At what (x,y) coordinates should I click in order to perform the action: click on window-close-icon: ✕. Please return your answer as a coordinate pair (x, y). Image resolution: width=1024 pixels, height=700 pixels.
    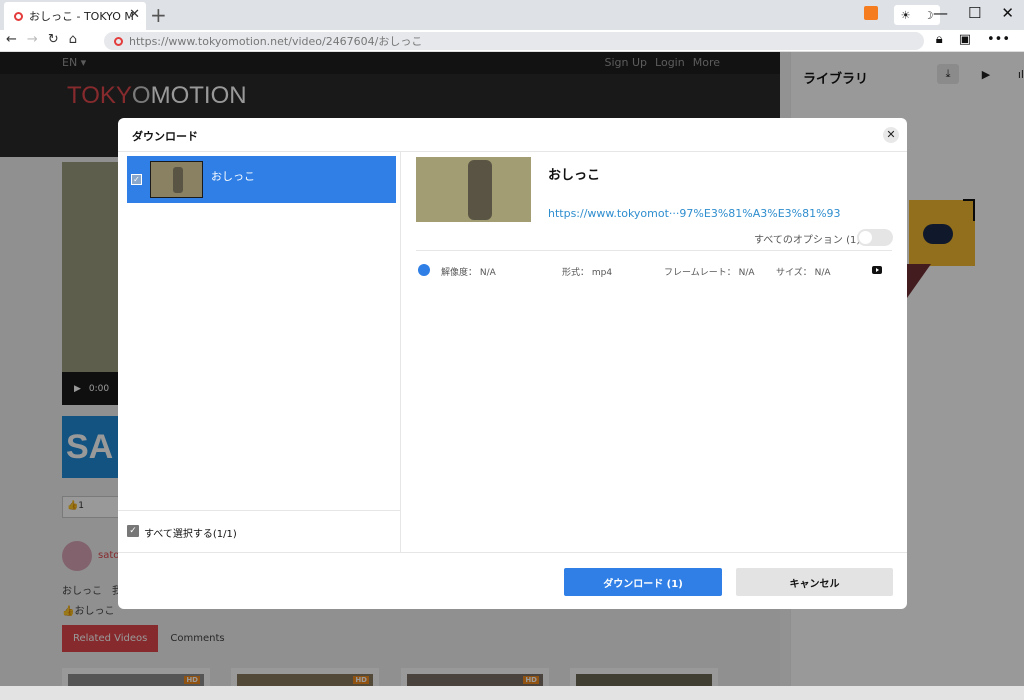
    Looking at the image, I should click on (1007, 13).